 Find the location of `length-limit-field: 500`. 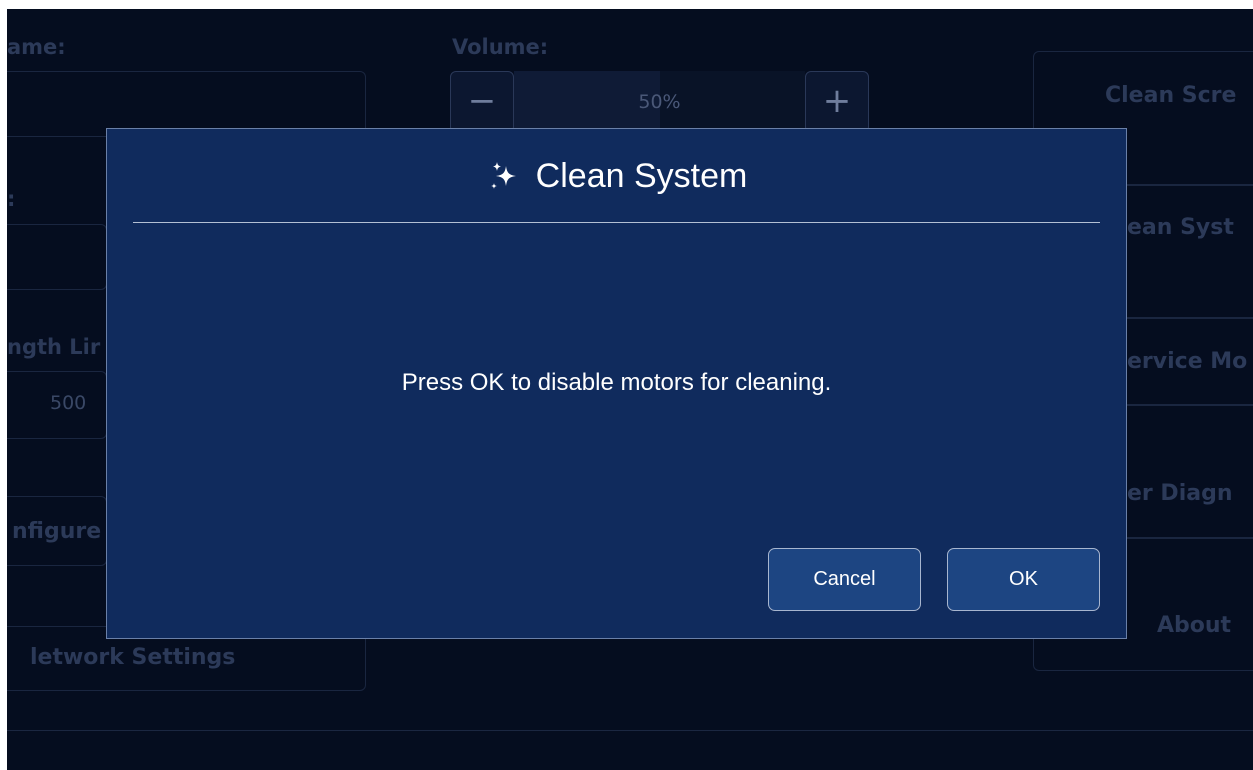

length-limit-field: 500 is located at coordinates (57, 405).